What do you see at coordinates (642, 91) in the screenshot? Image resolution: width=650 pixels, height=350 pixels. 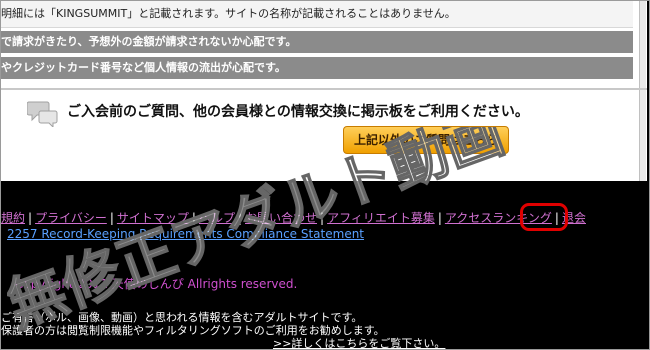 I see `panel-scrollbar` at bounding box center [642, 91].